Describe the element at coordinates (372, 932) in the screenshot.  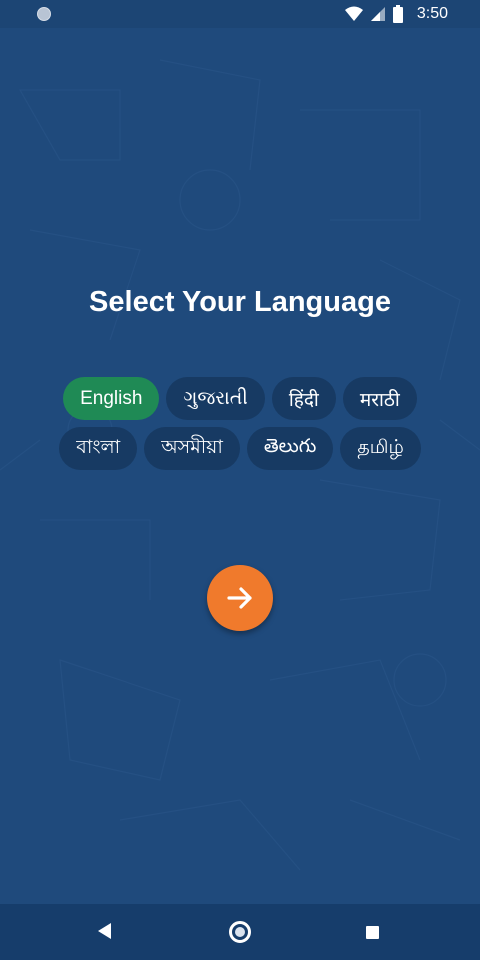
I see `recents-icon` at that location.